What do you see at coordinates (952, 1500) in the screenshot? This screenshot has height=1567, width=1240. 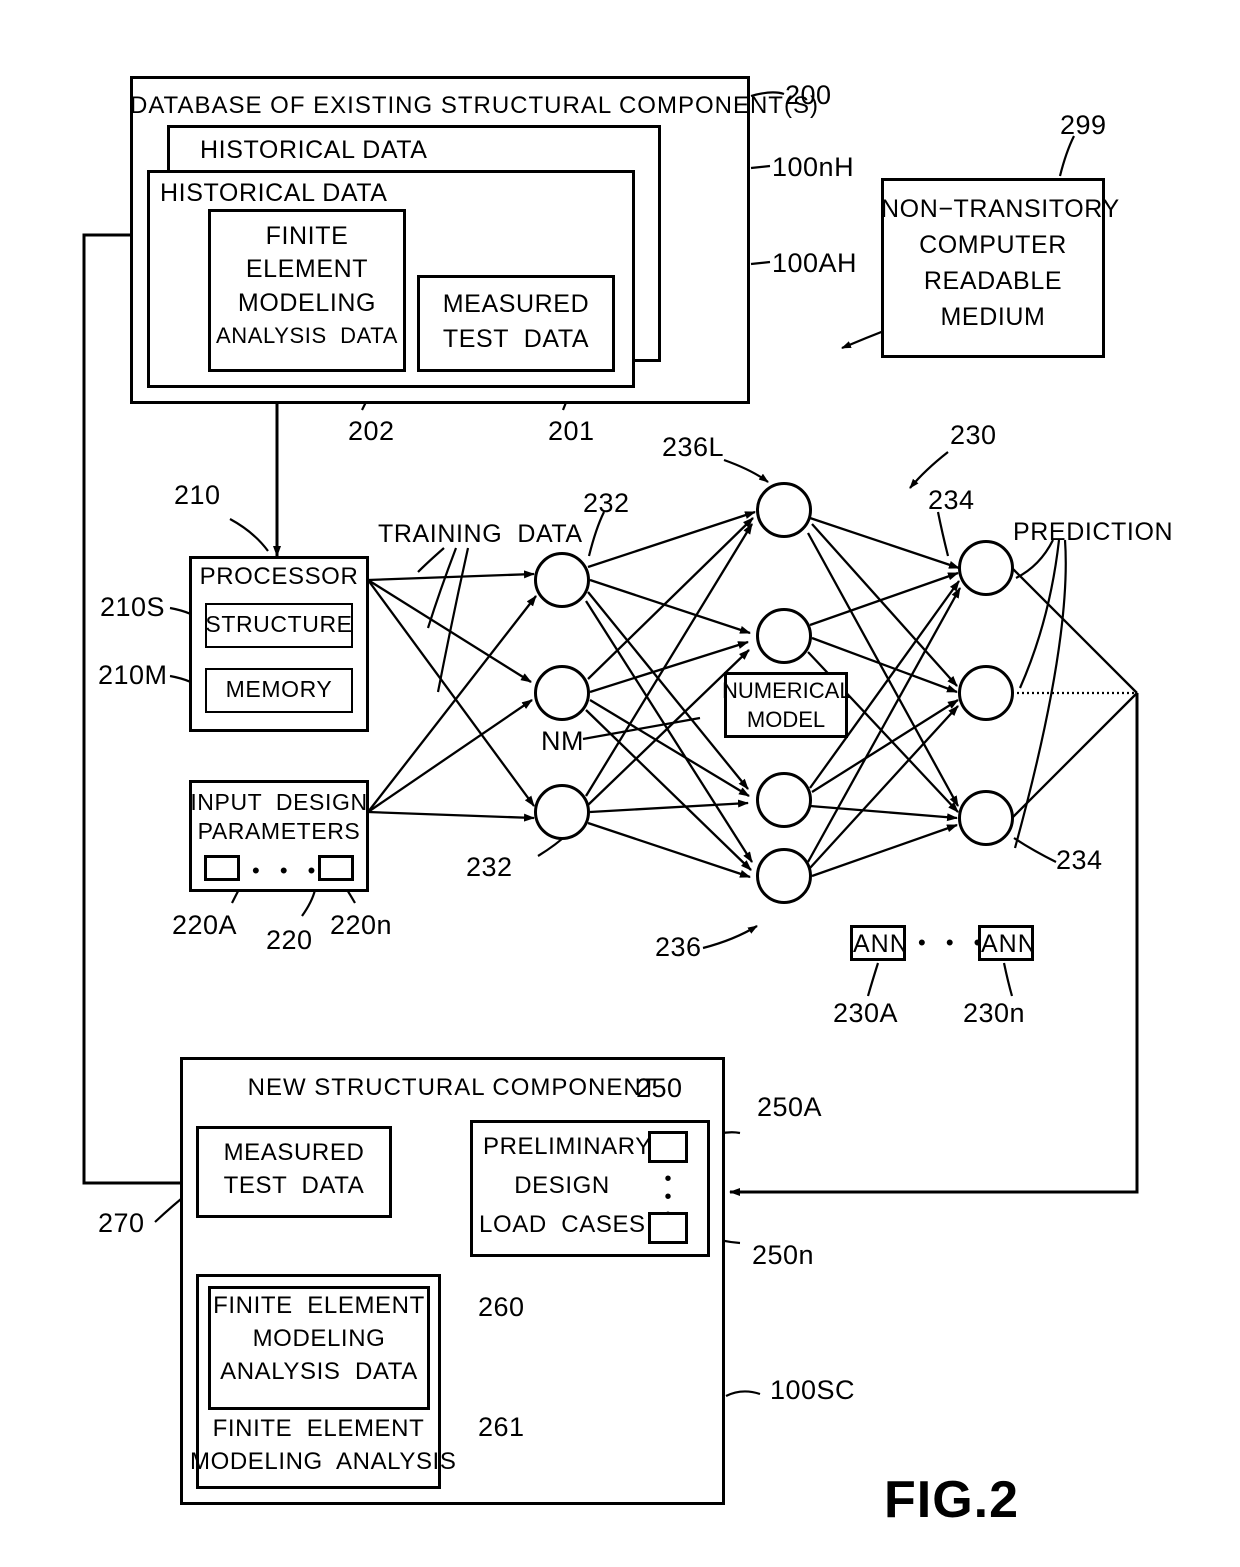 I see `figure-title: FIG.2` at bounding box center [952, 1500].